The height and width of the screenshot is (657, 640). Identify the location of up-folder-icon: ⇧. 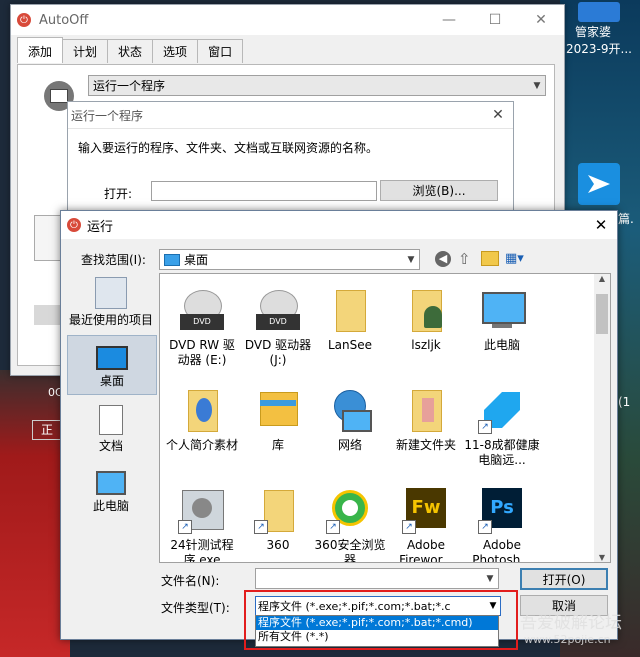
(464, 259).